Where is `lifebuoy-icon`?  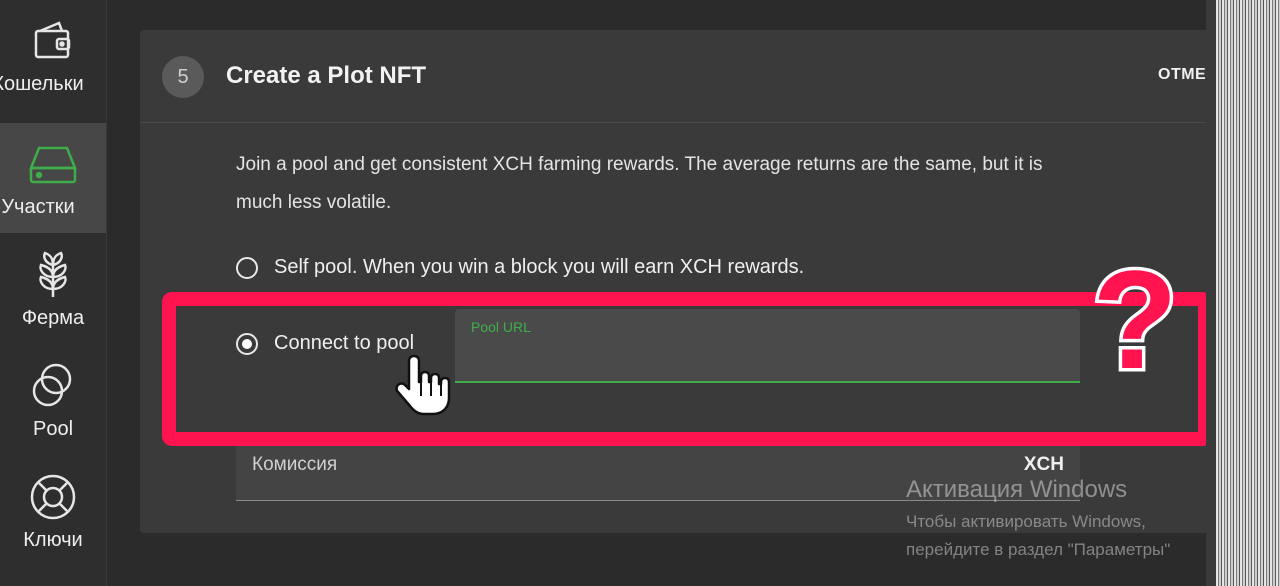
lifebuoy-icon is located at coordinates (53, 497).